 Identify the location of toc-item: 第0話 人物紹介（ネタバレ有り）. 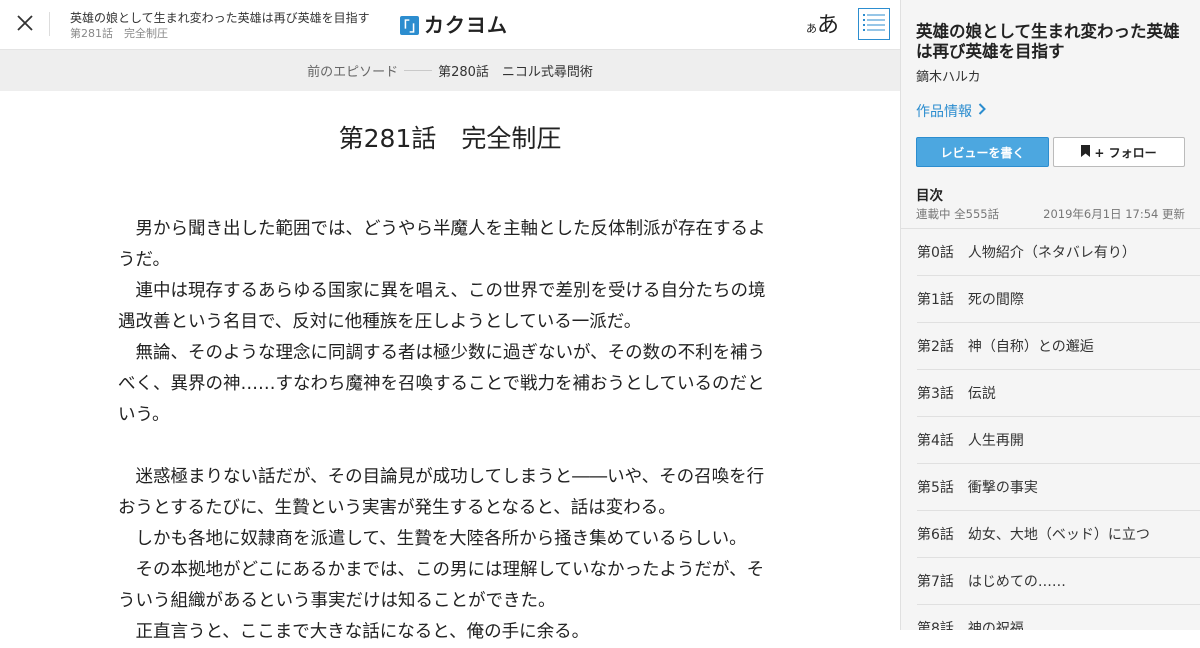
(1058, 252).